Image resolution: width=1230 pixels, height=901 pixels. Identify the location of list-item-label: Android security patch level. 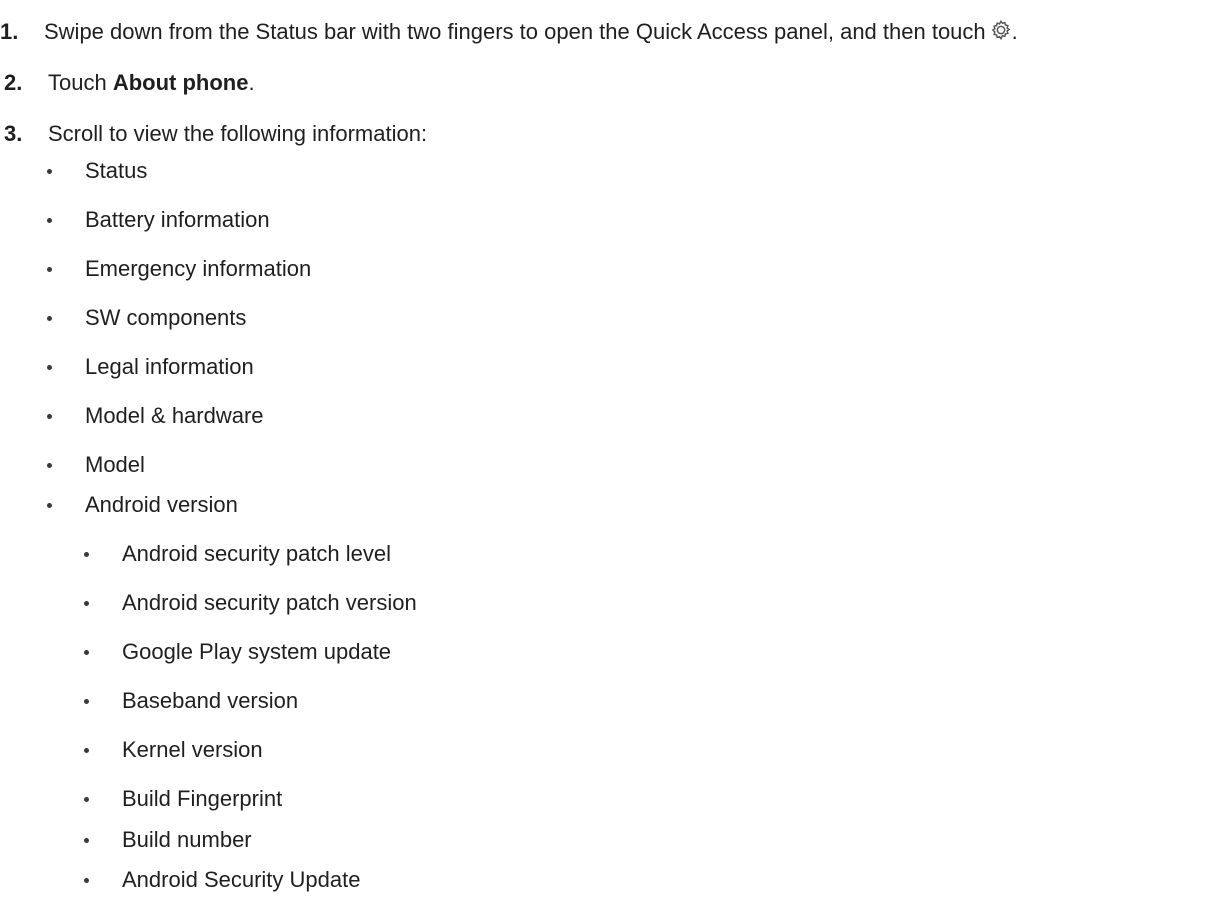
(257, 553).